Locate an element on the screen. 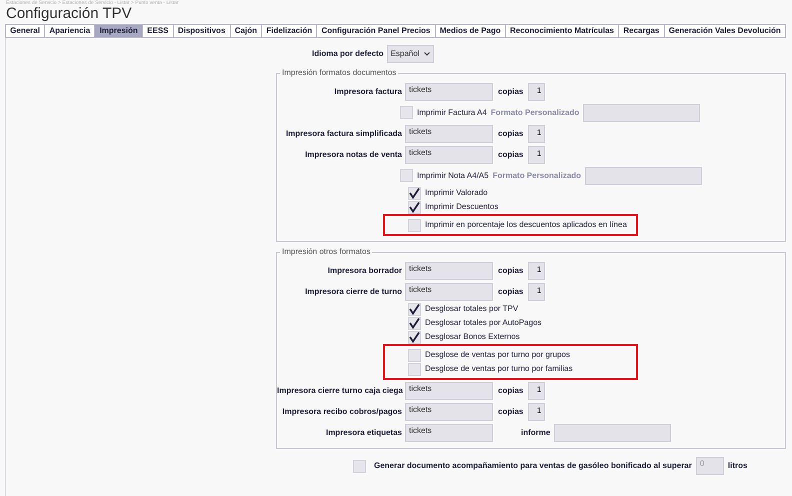 The height and width of the screenshot is (496, 792). report-label: informe is located at coordinates (535, 432).